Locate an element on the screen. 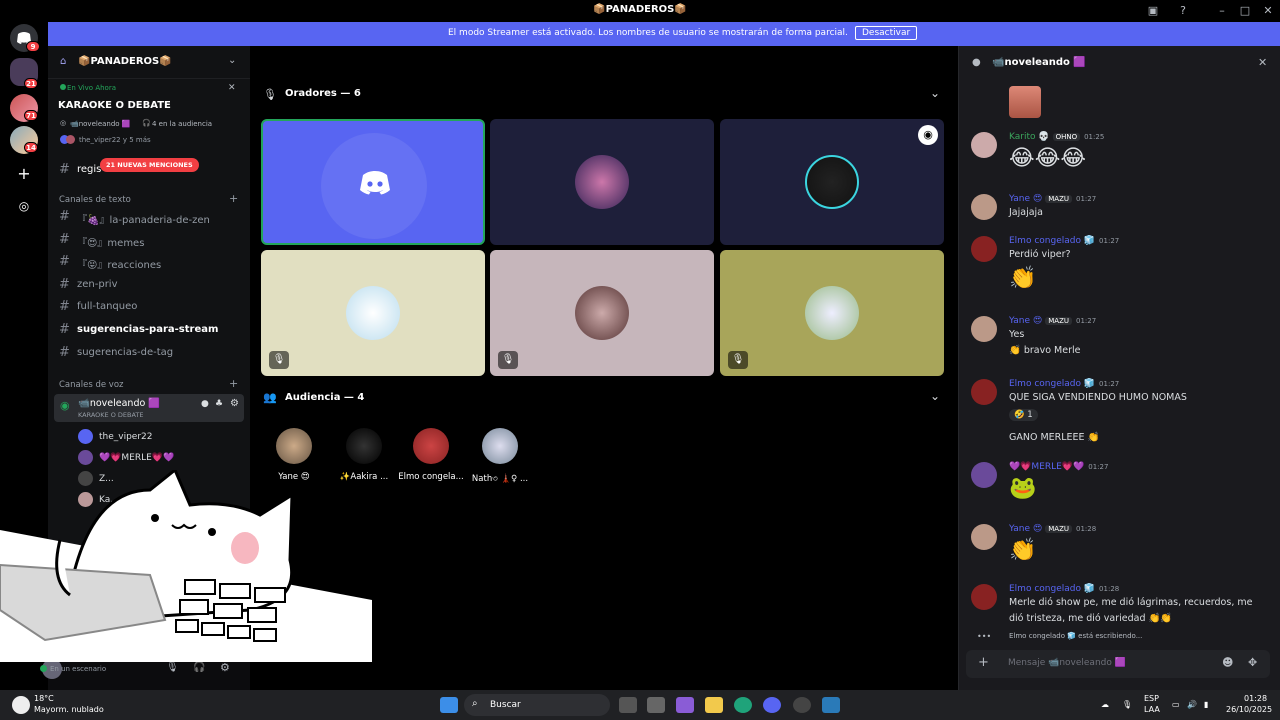  apps-icon: ✥ is located at coordinates (1252, 662).